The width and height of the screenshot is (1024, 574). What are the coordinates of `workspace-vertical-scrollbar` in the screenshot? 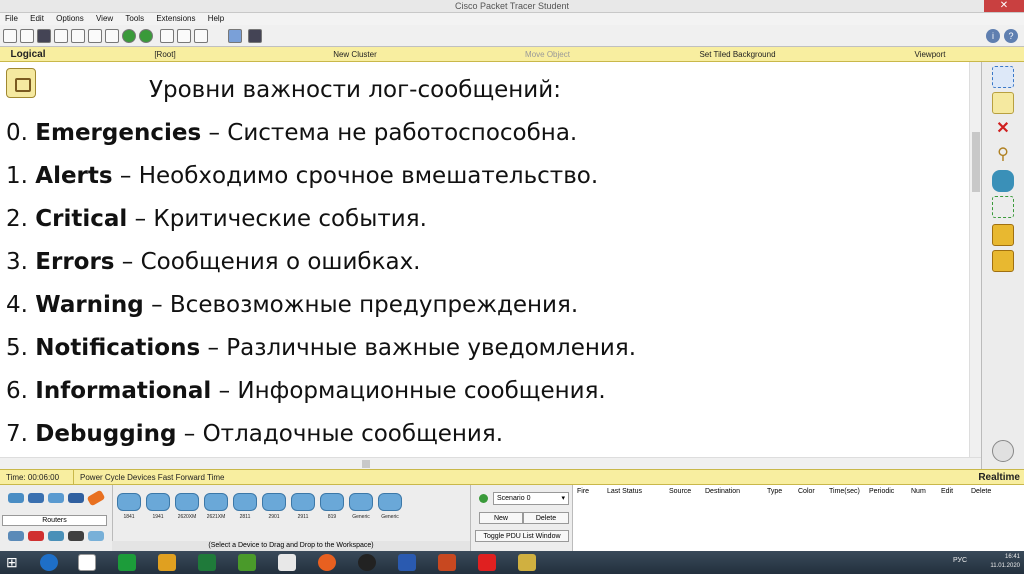 It's located at (975, 259).